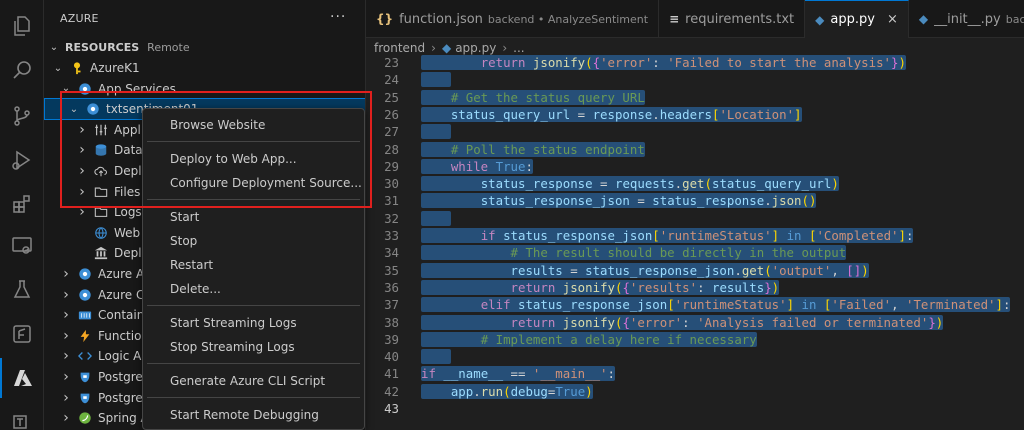 This screenshot has width=1024, height=430. Describe the element at coordinates (695, 374) in the screenshot. I see `code-line: 41 if __name__ == '__main__':` at that location.